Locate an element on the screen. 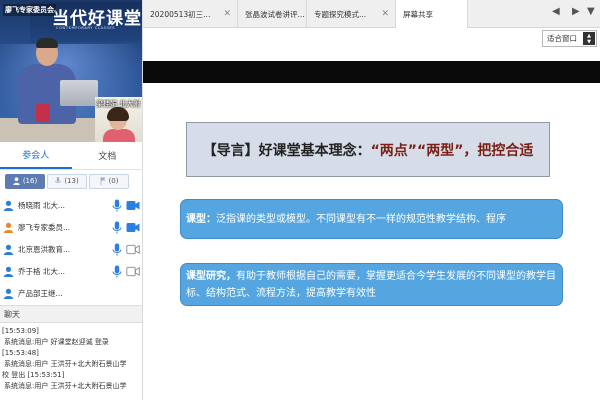 The image size is (600, 400). participant-filter-bar: (16) (13) (0) is located at coordinates (71, 181).